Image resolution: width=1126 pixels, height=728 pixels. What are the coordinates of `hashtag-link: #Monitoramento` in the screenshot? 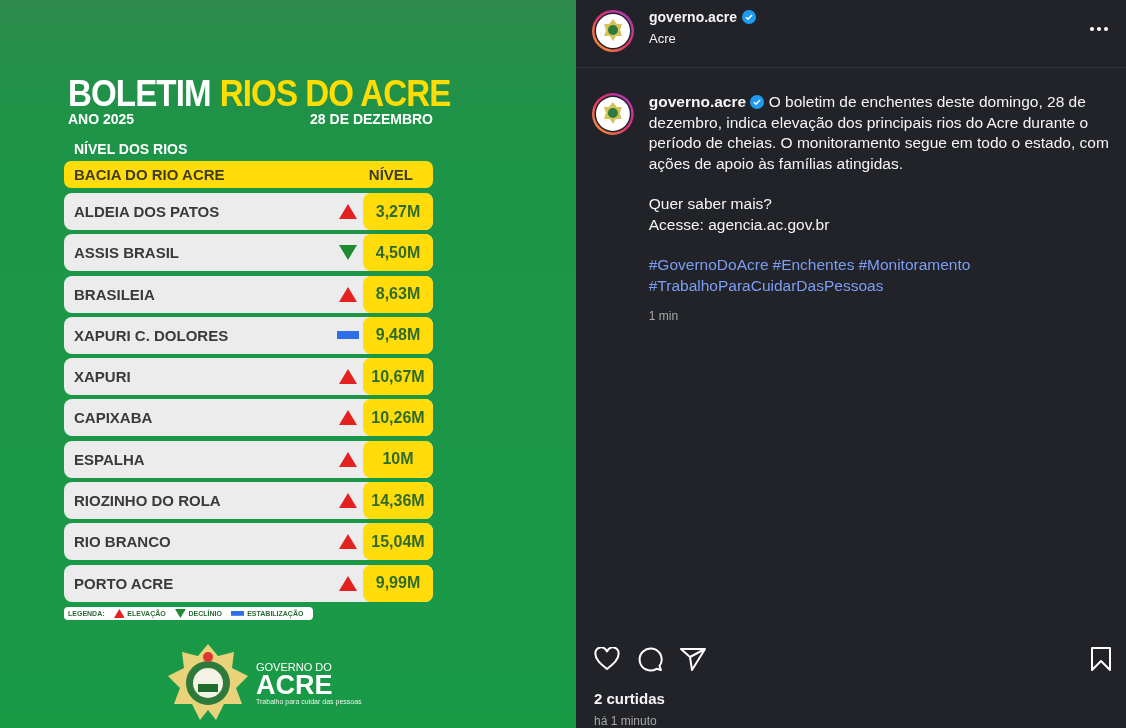 It's located at (914, 265).